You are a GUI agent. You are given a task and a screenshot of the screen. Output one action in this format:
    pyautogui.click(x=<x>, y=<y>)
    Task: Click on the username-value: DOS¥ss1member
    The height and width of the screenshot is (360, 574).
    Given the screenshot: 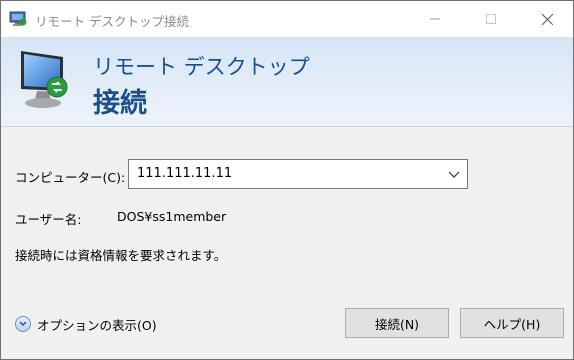 What is the action you would take?
    pyautogui.click(x=172, y=216)
    